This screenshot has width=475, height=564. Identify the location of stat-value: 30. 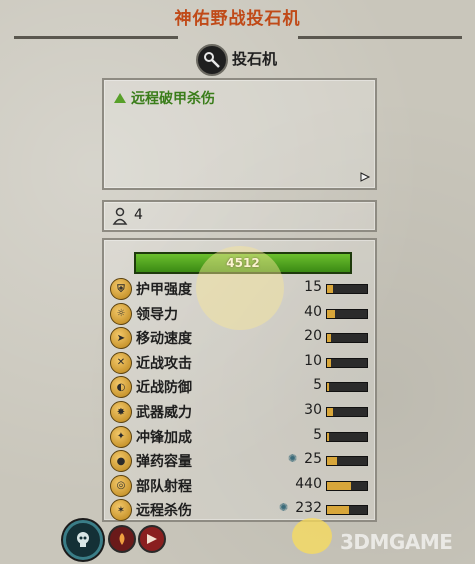
(313, 410).